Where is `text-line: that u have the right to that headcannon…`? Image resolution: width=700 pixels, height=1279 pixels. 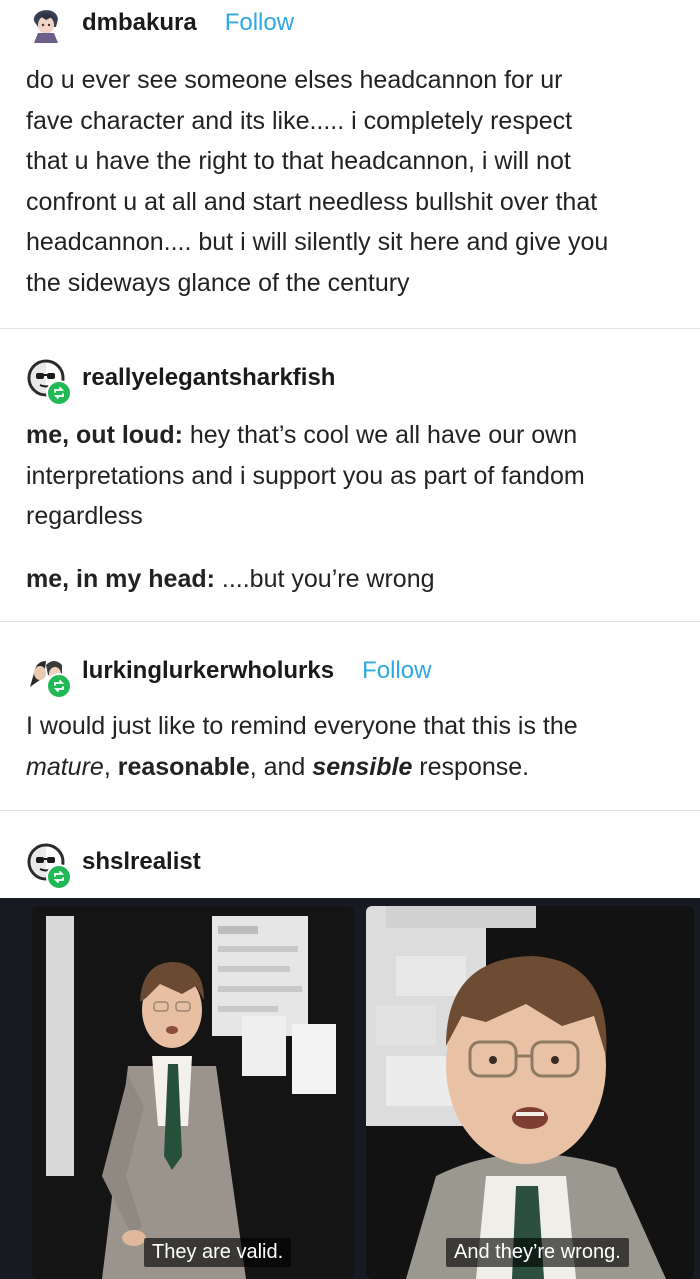
text-line: that u have the right to that headcannon… is located at coordinates (298, 161).